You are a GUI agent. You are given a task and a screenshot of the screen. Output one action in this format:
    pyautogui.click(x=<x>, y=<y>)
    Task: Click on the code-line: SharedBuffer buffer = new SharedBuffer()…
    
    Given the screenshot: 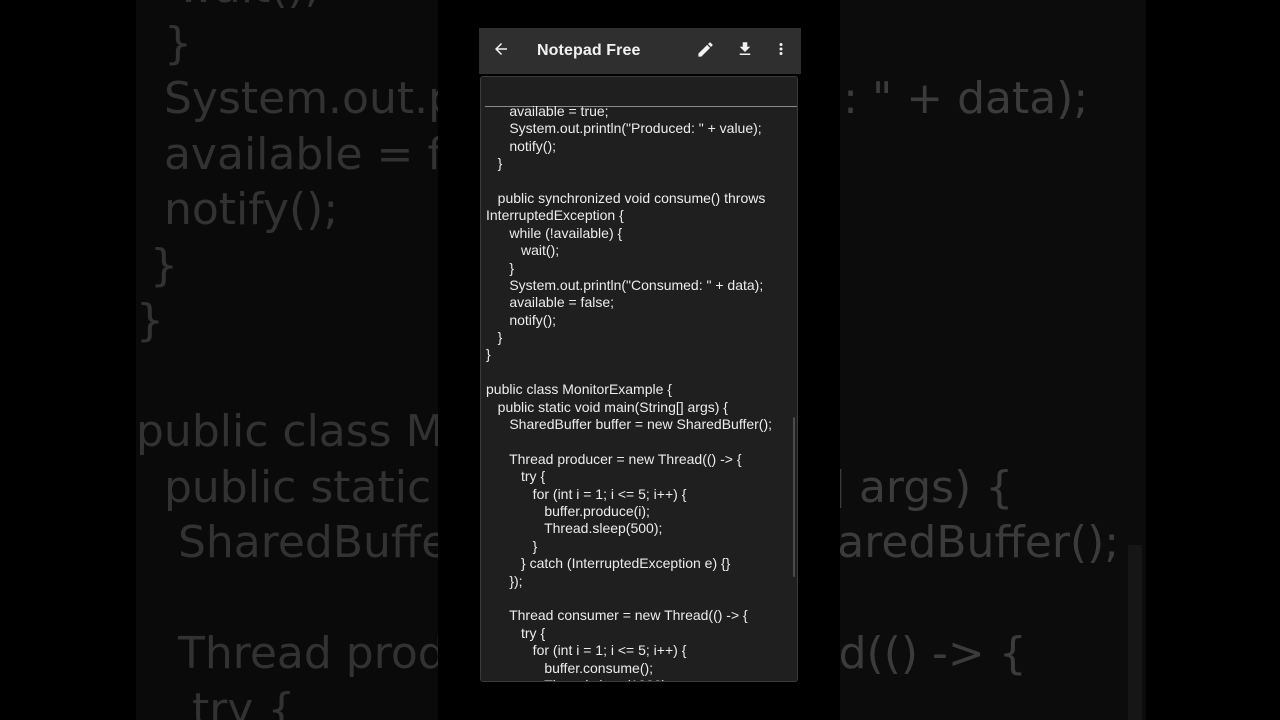 What is the action you would take?
    pyautogui.click(x=629, y=424)
    